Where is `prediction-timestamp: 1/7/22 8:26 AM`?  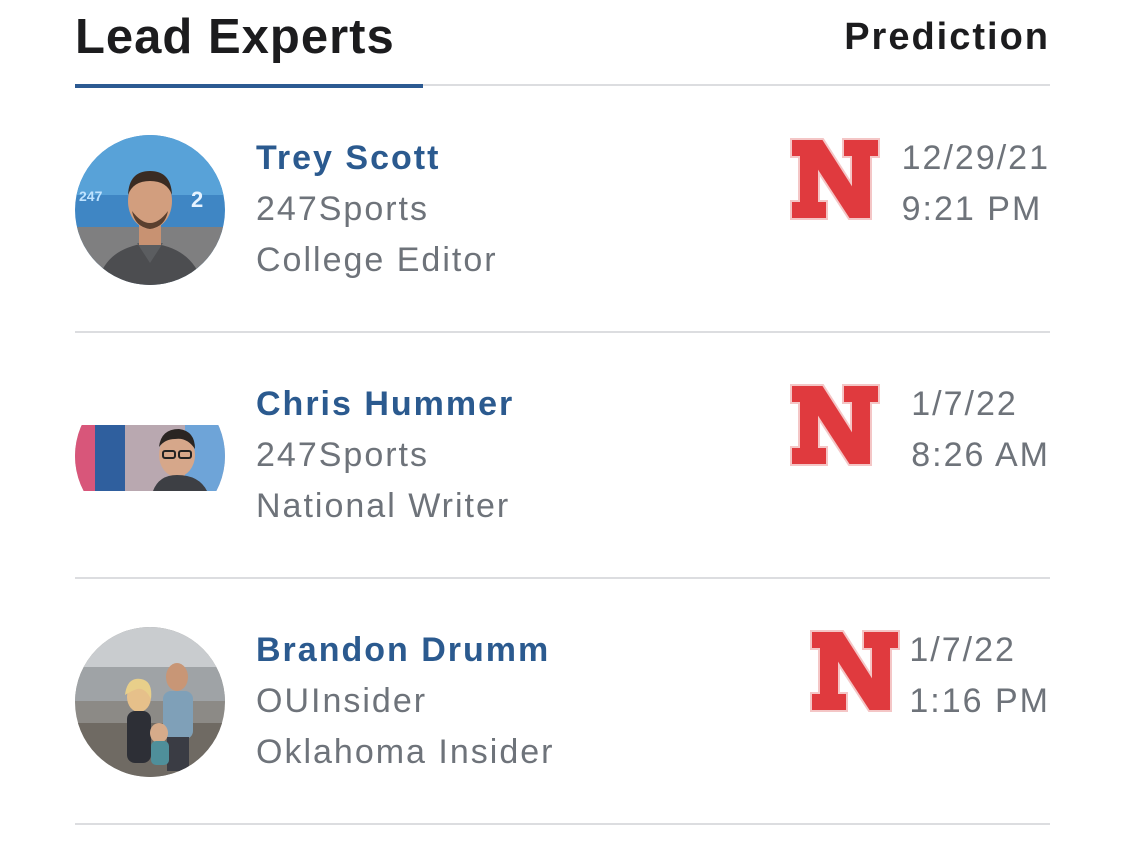 prediction-timestamp: 1/7/22 8:26 AM is located at coordinates (980, 430).